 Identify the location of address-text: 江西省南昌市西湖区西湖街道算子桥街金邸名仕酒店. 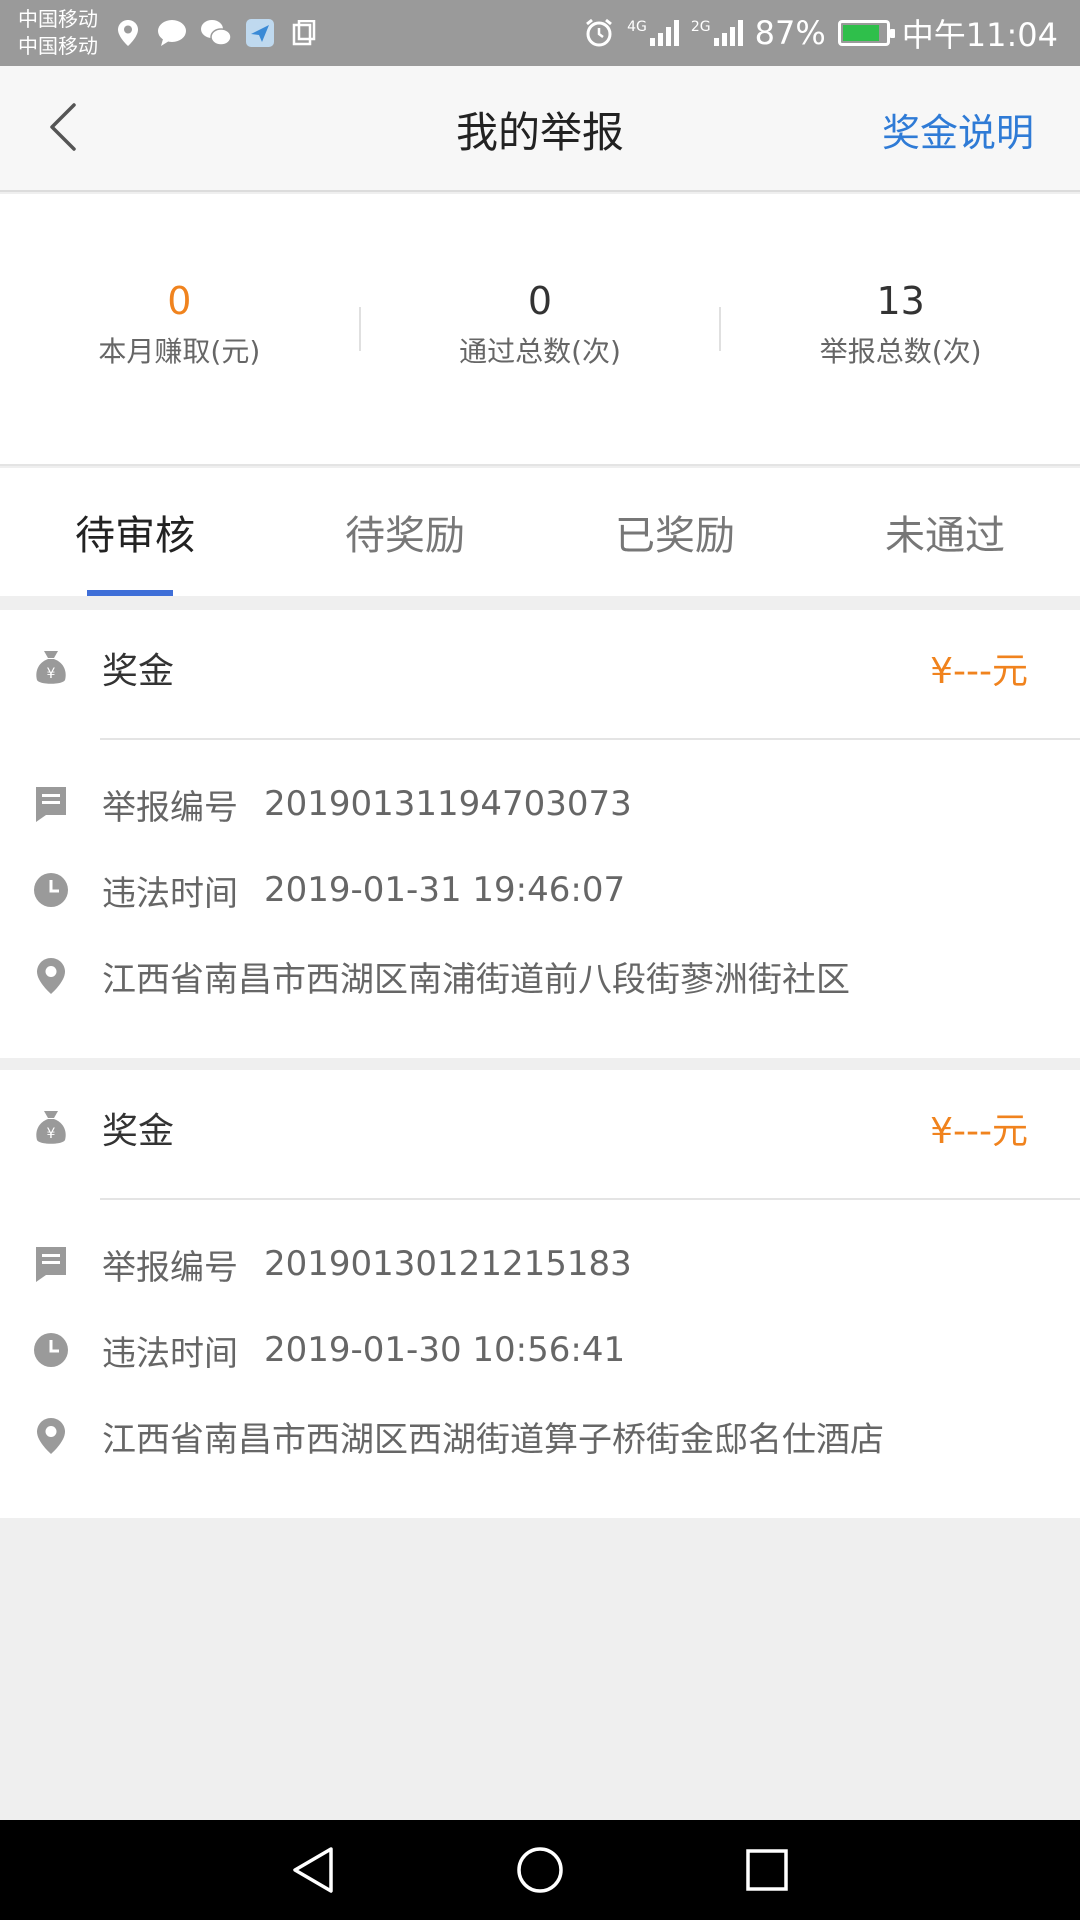
(493, 1439).